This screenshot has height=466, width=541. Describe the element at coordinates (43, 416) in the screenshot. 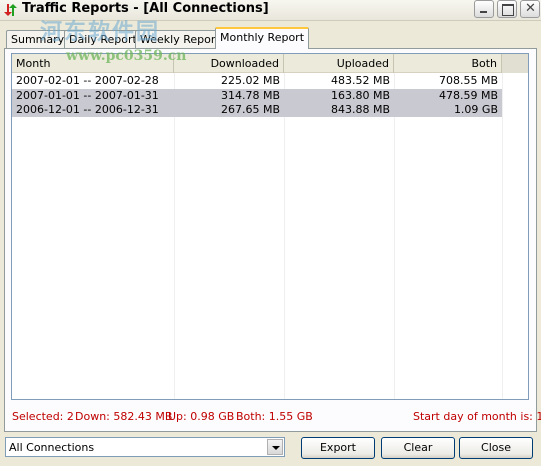

I see `status-selected: Selected: 2` at that location.